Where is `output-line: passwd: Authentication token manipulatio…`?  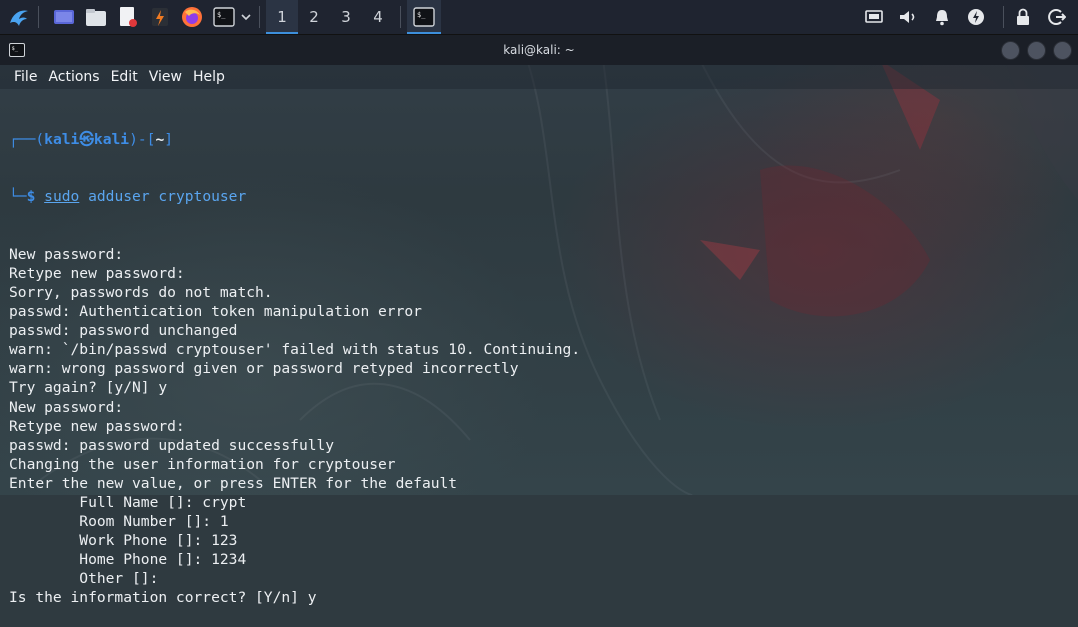 output-line: passwd: Authentication token manipulatio… is located at coordinates (215, 312).